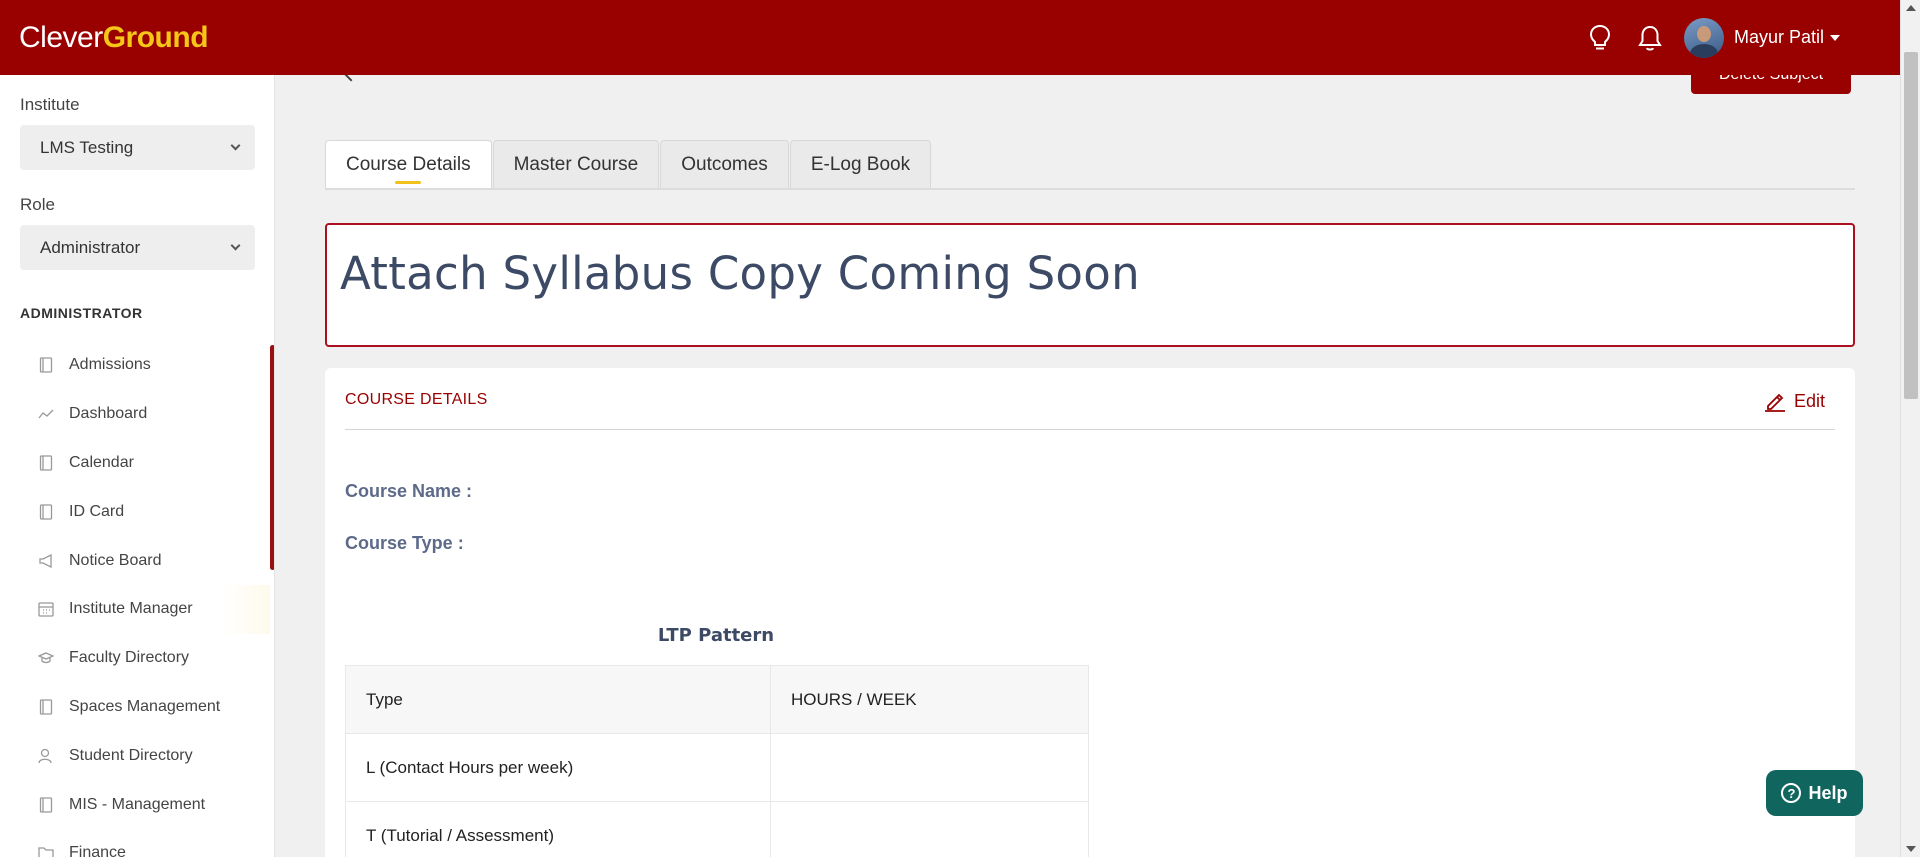 This screenshot has width=1920, height=857. What do you see at coordinates (1600, 38) in the screenshot?
I see `lightbulb-icon` at bounding box center [1600, 38].